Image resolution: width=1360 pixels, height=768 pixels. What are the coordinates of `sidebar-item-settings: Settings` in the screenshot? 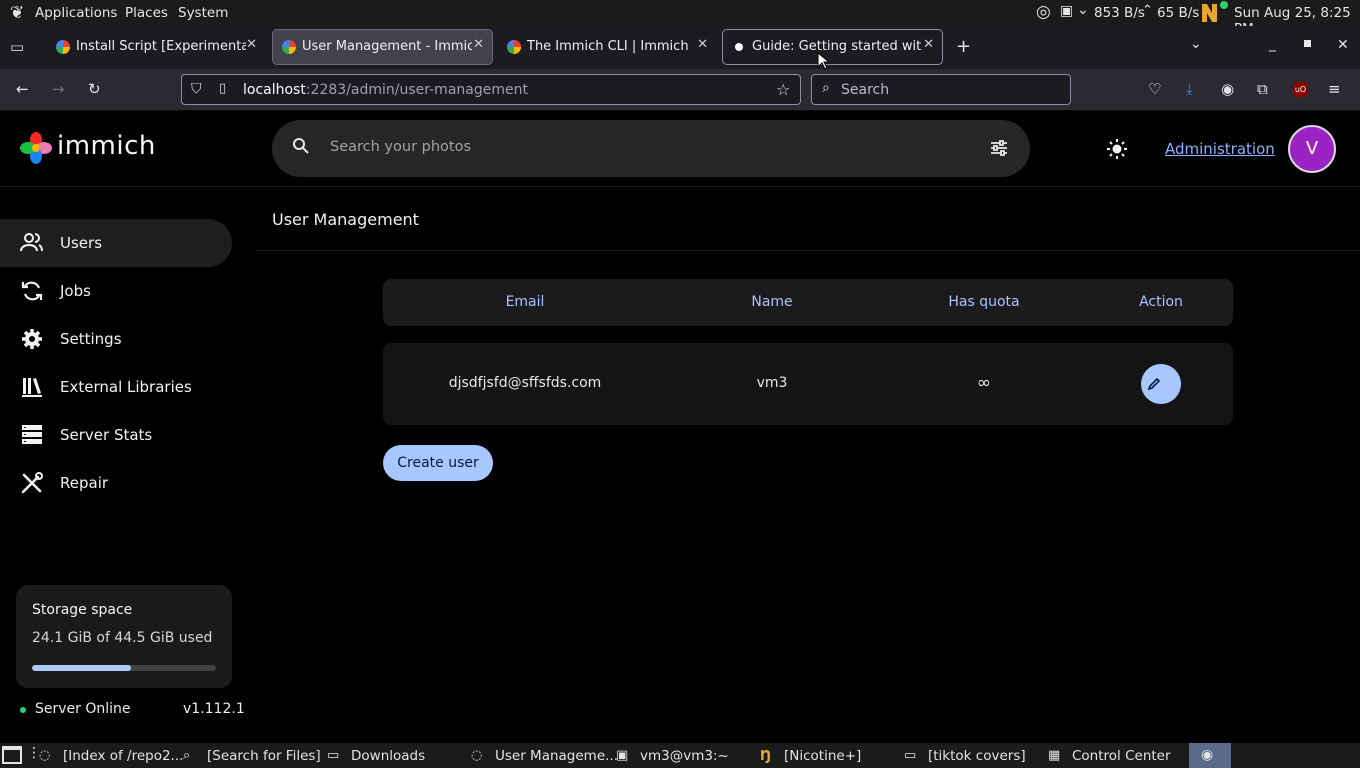 It's located at (116, 339).